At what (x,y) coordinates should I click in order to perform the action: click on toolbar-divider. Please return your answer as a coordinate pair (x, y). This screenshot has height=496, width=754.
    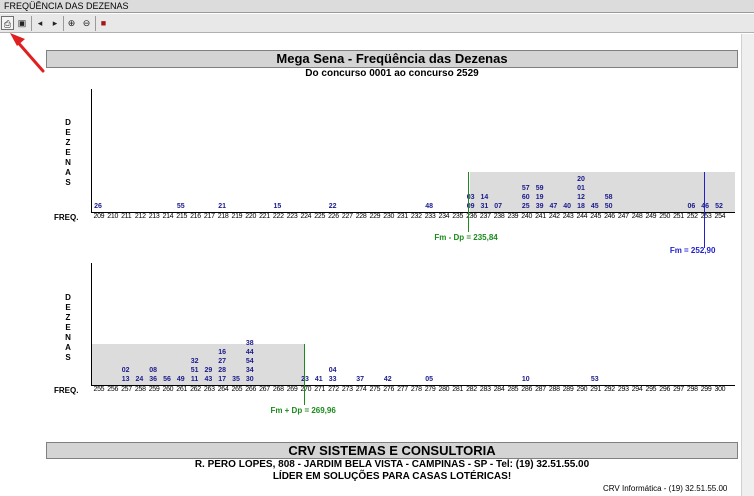
    Looking at the image, I should click on (63, 23).